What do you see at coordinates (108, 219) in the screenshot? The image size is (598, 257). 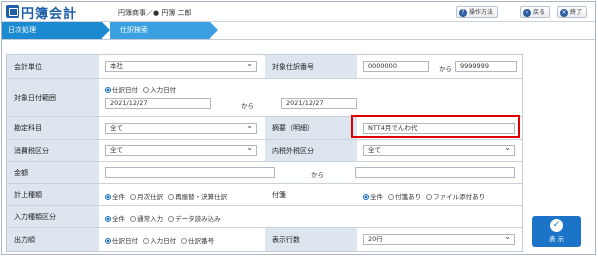 I see `input-type-all-radio` at bounding box center [108, 219].